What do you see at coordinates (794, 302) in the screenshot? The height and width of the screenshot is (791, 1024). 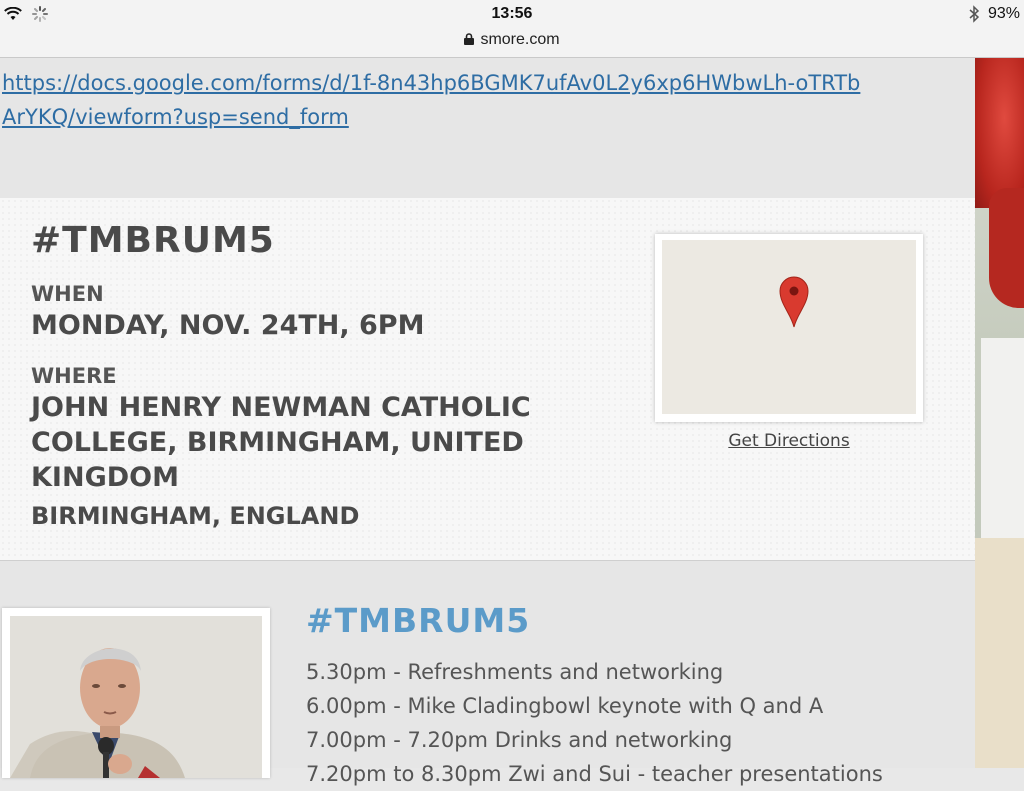 I see `map-pin-icon` at bounding box center [794, 302].